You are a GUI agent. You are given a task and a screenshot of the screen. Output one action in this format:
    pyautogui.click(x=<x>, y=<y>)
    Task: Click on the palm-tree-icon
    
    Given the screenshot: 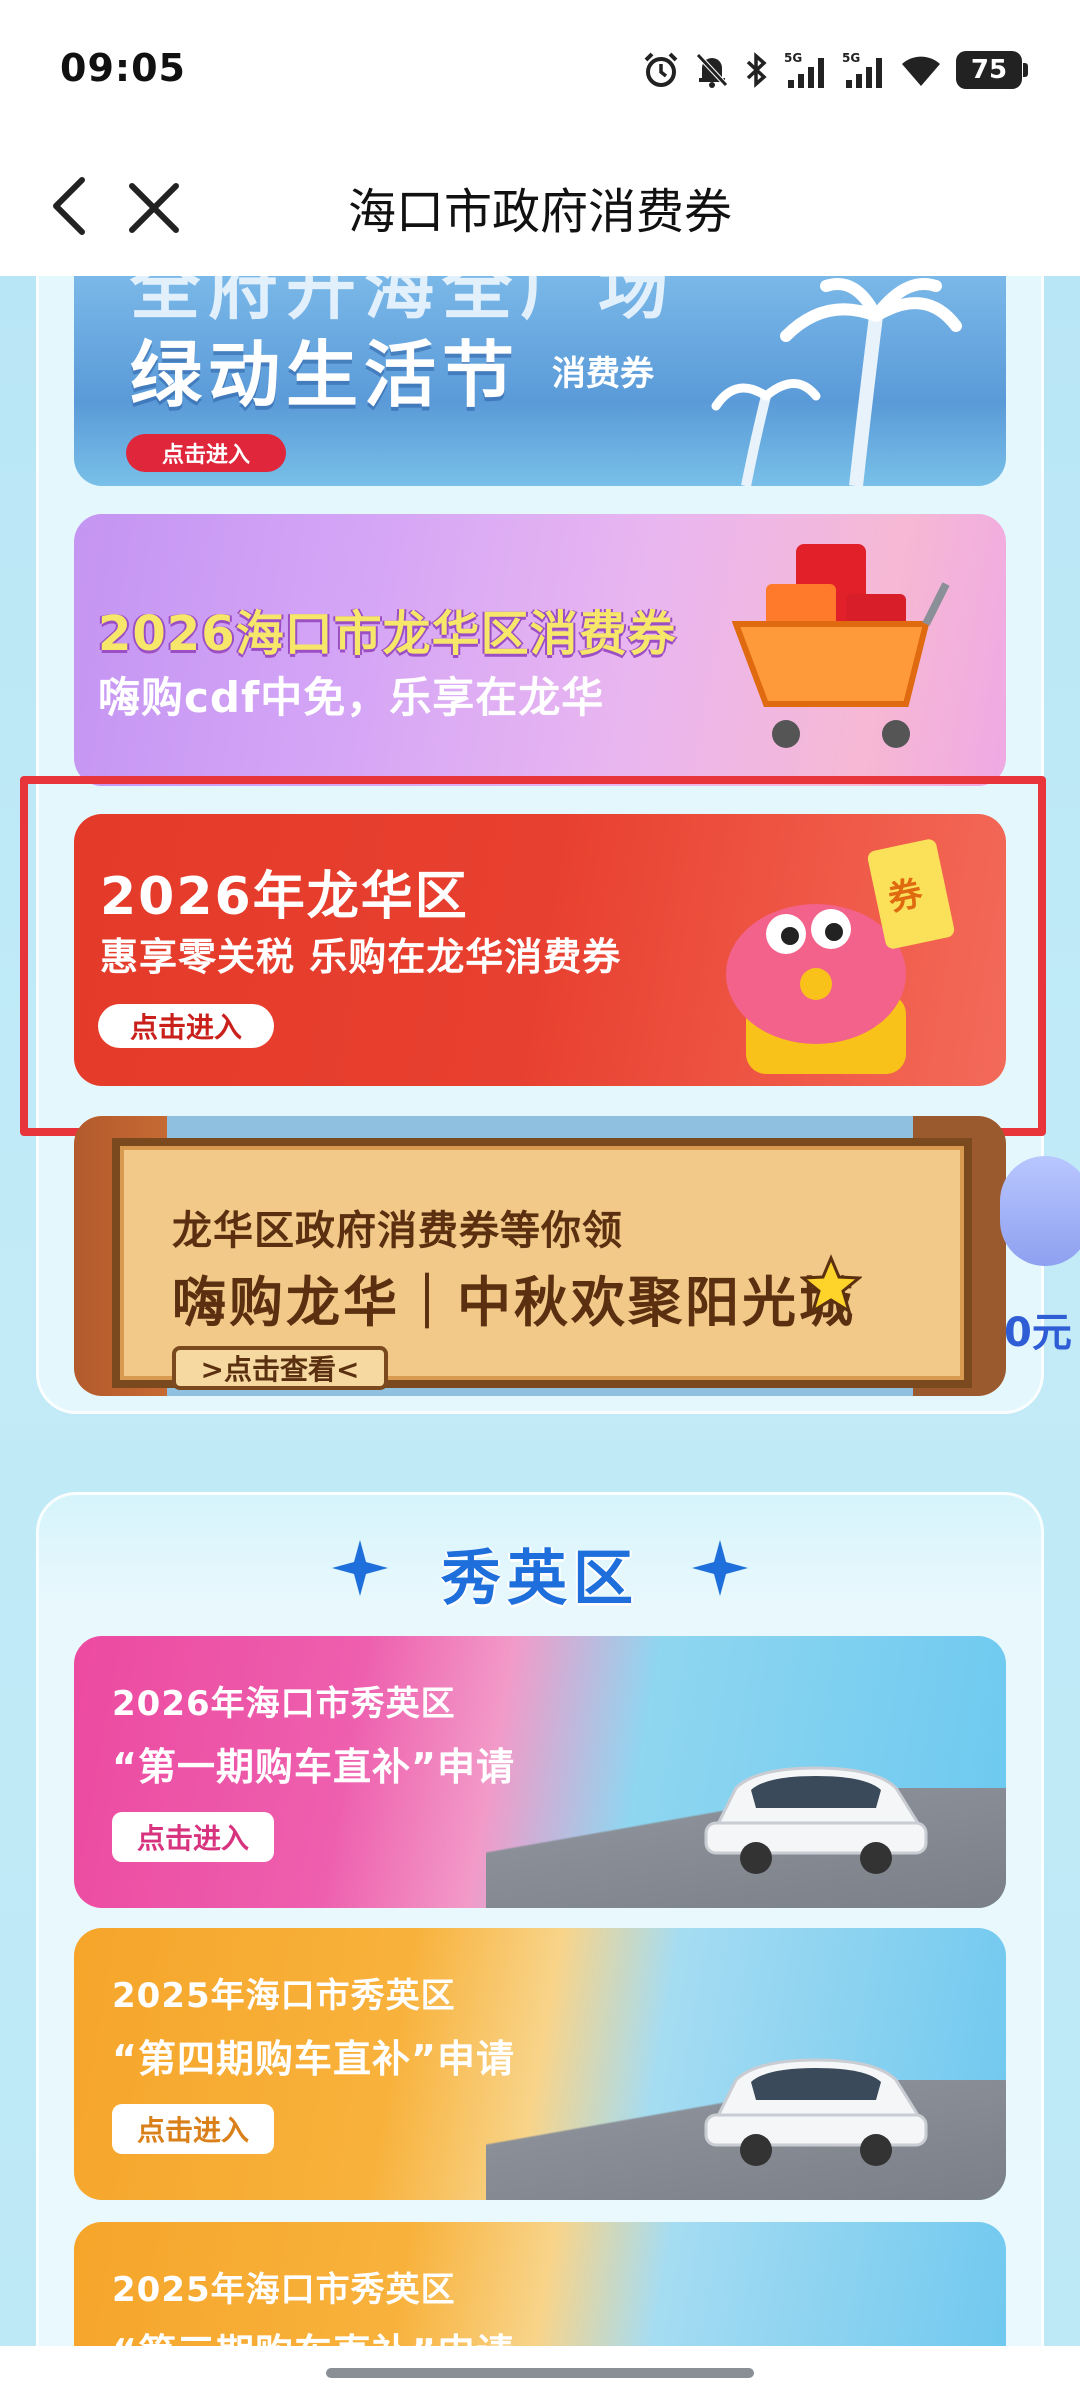 What is the action you would take?
    pyautogui.click(x=836, y=382)
    